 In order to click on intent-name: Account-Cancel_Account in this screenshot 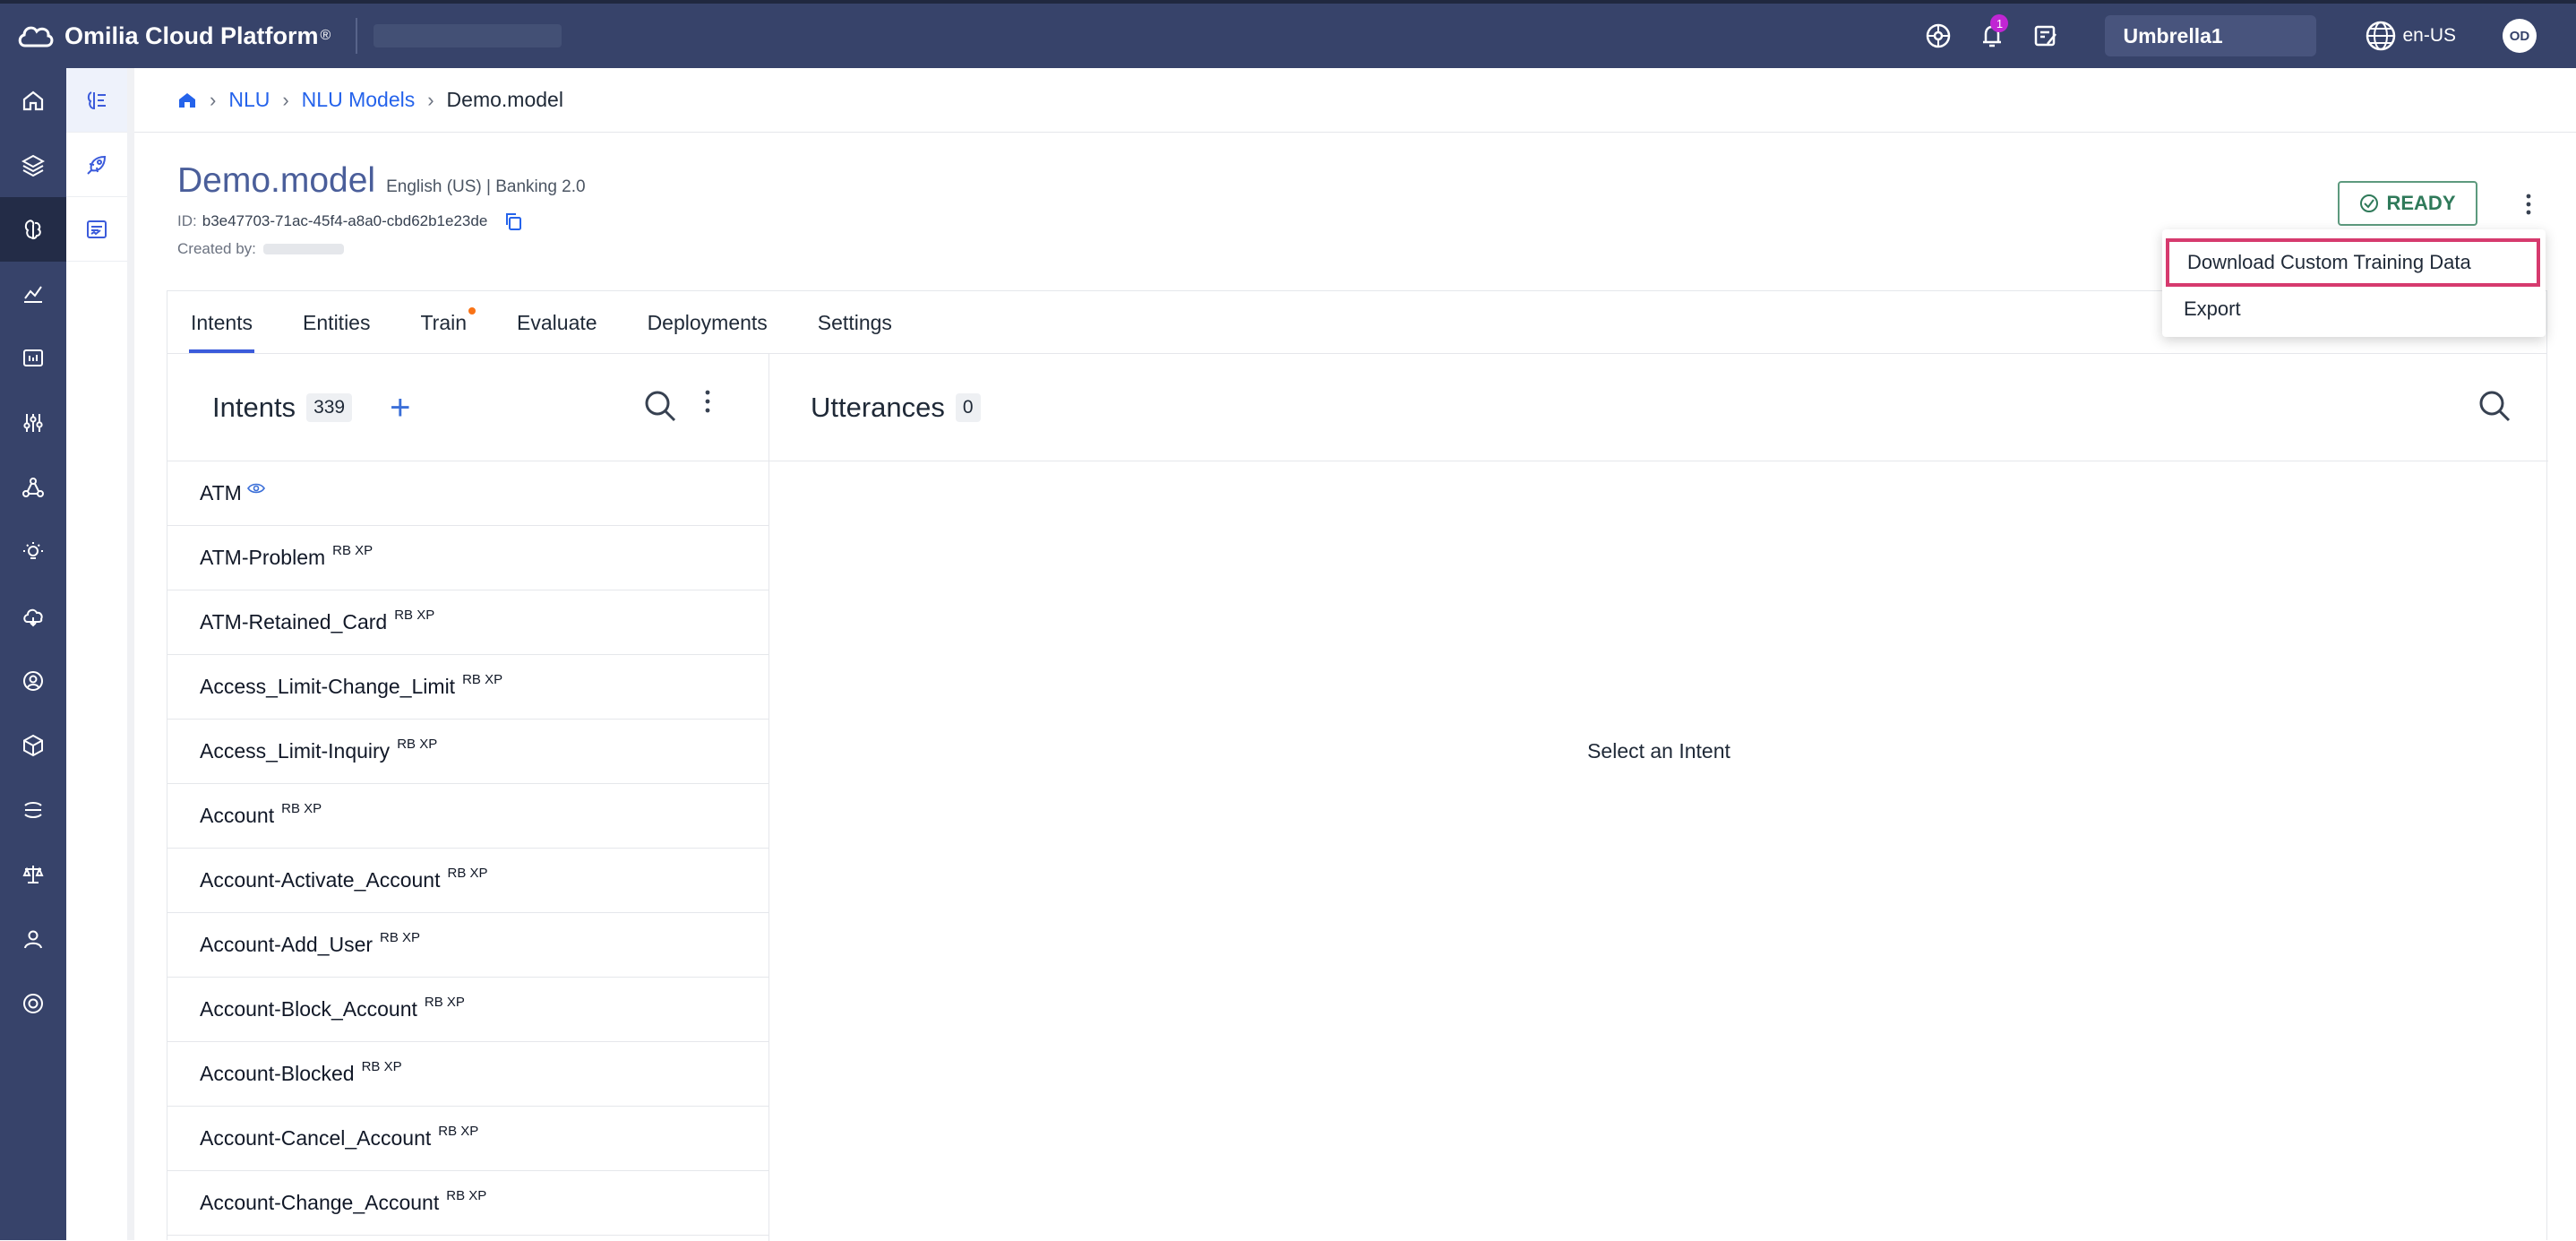, I will do `click(316, 1138)`.